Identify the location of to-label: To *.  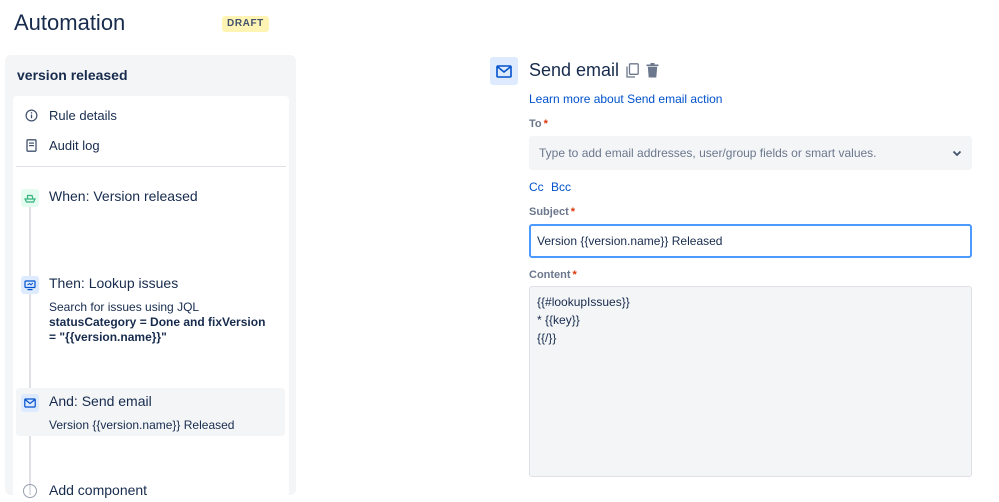
(538, 124).